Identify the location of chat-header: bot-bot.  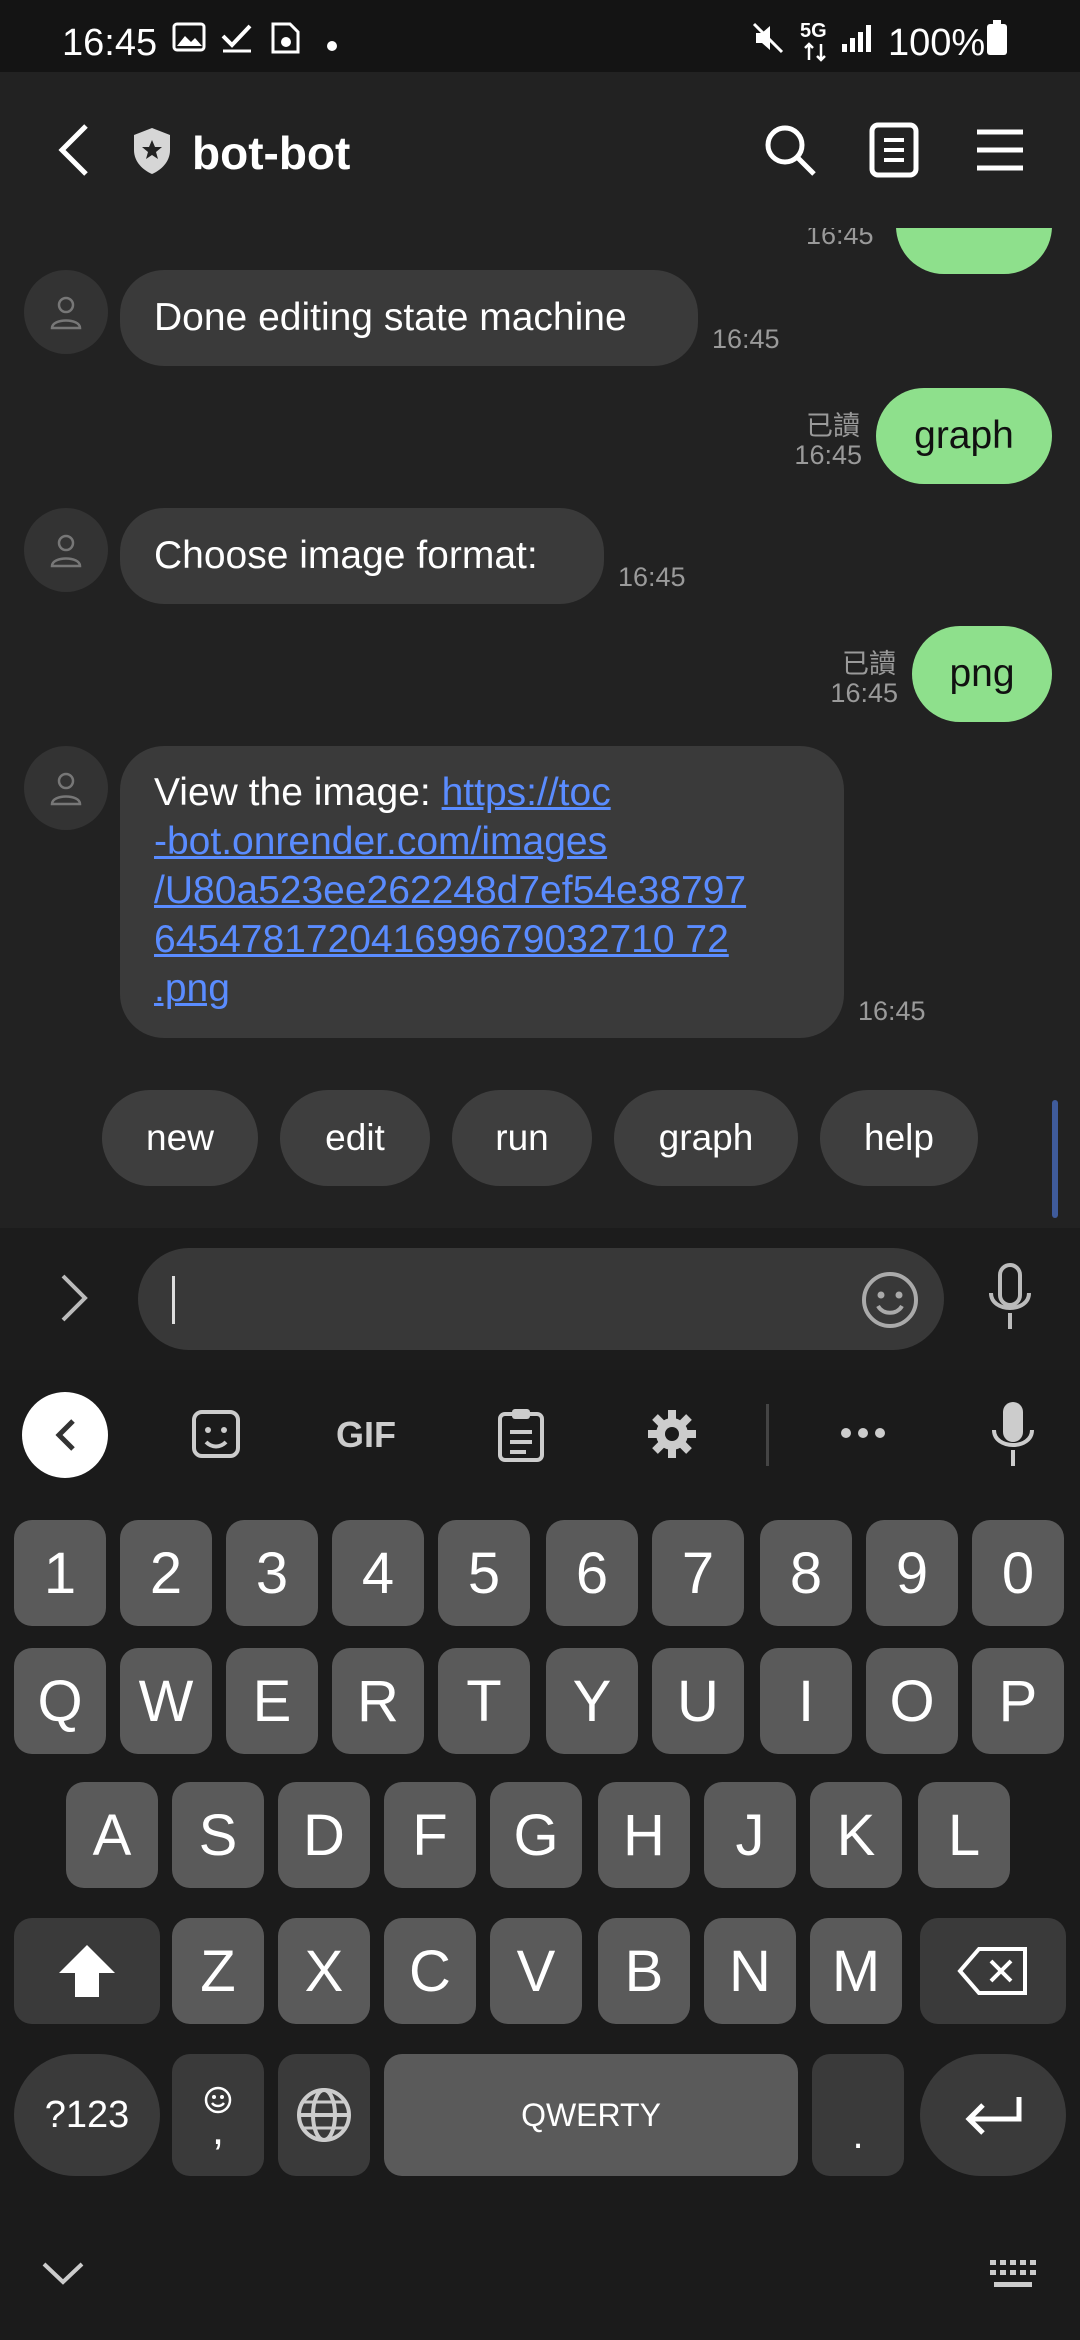
(540, 150).